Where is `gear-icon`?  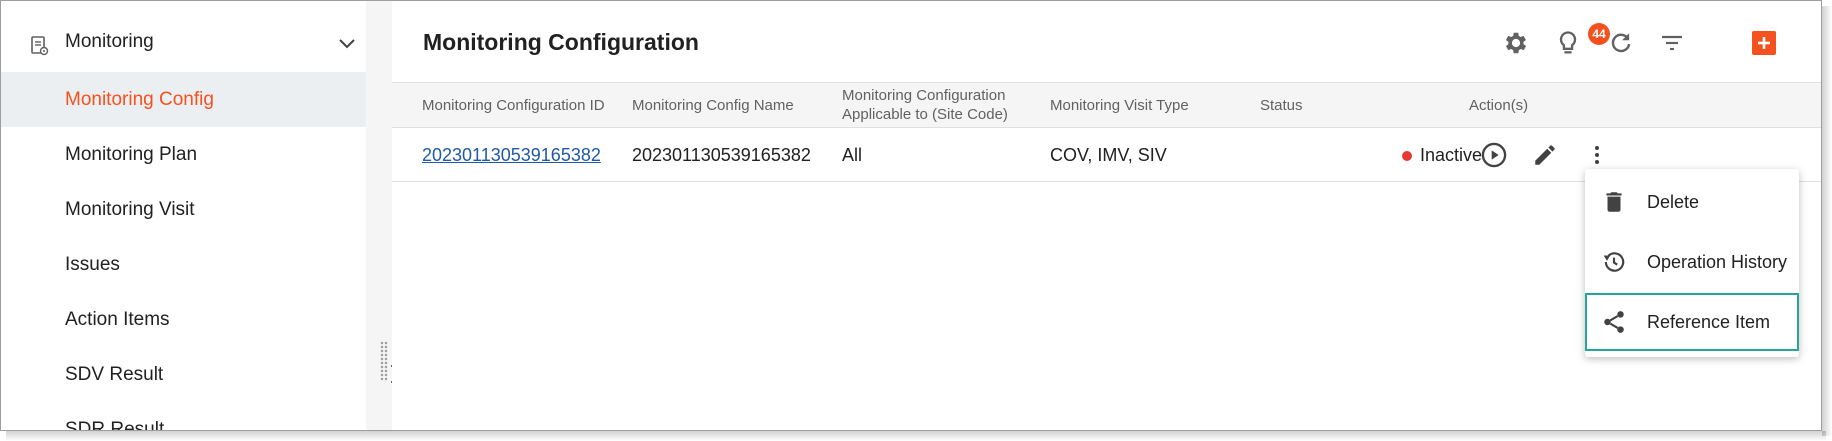 gear-icon is located at coordinates (1516, 43).